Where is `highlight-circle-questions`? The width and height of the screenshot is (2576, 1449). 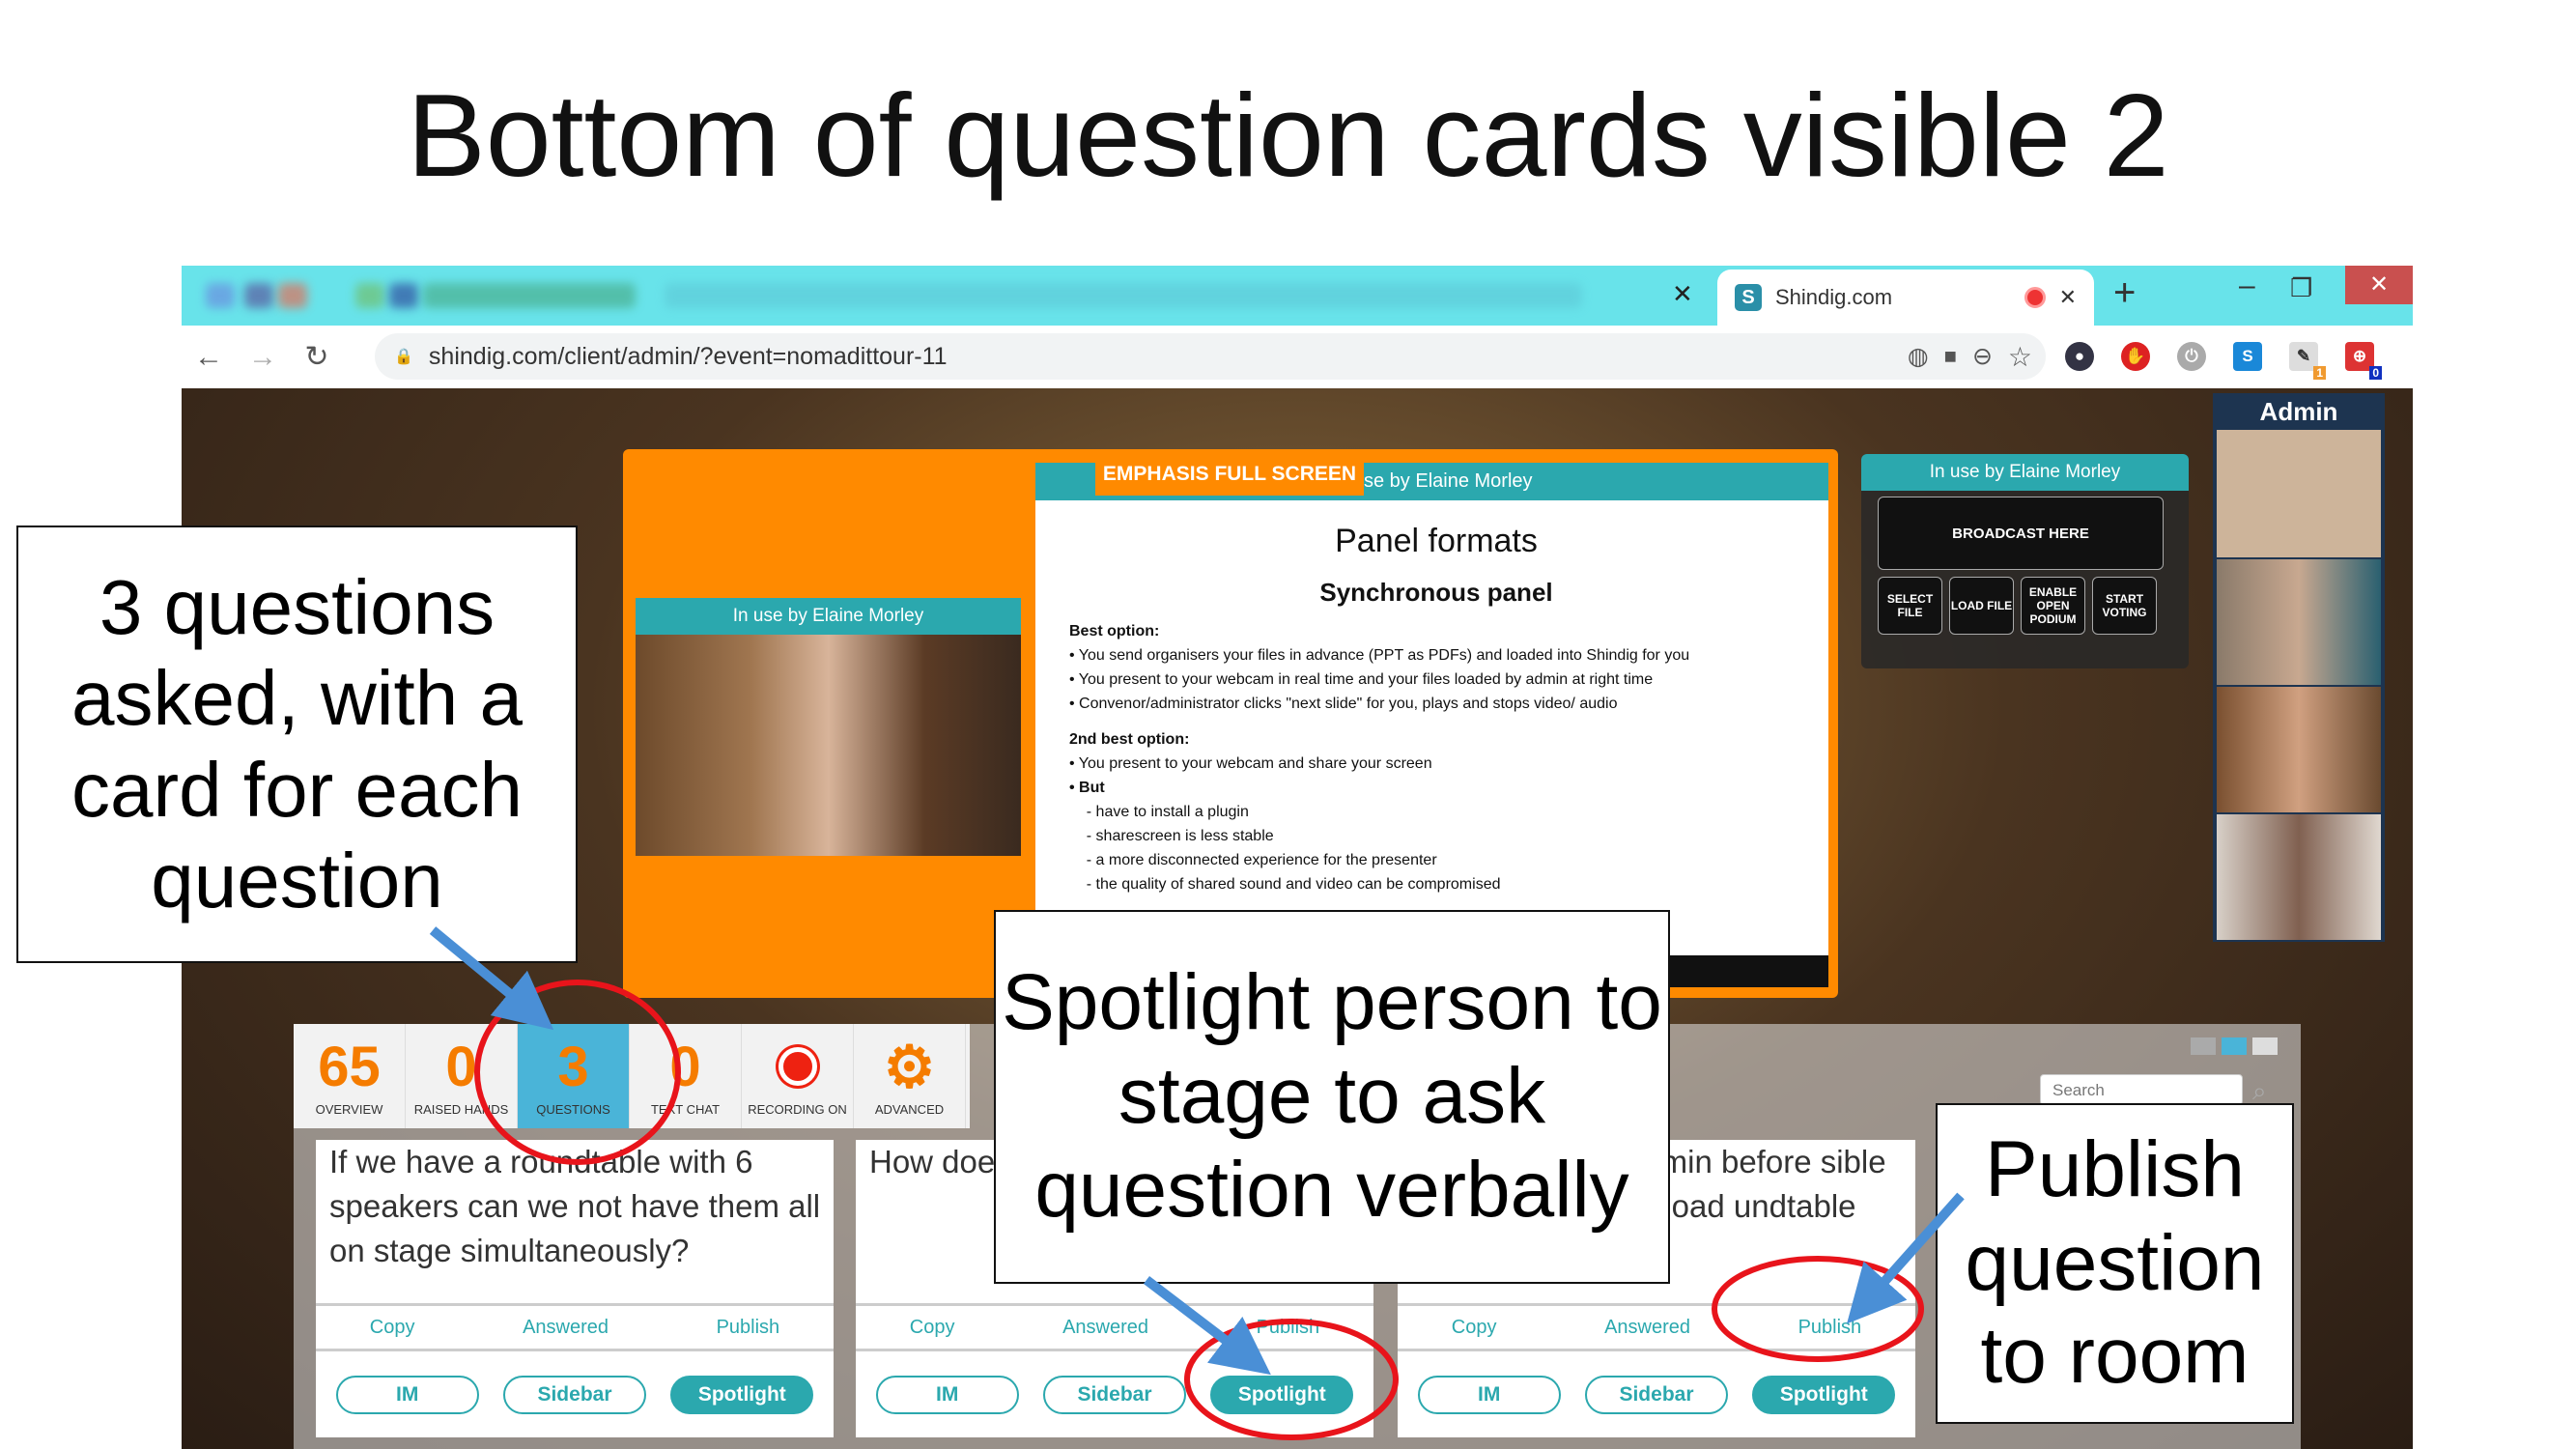
highlight-circle-questions is located at coordinates (577, 1072).